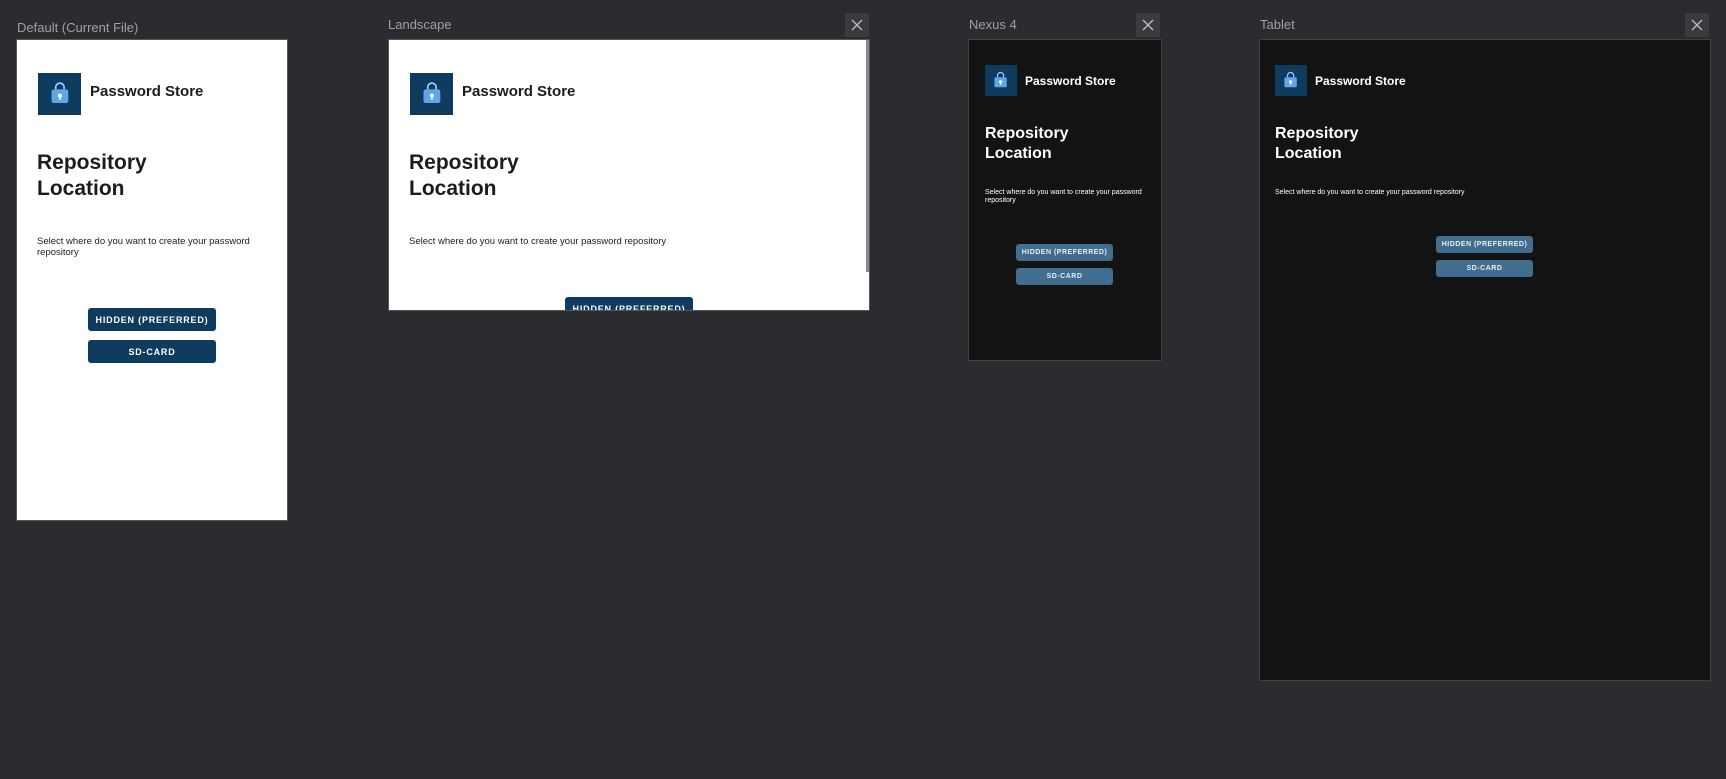  What do you see at coordinates (78, 27) in the screenshot?
I see `preview-label-default: Default (Current File)` at bounding box center [78, 27].